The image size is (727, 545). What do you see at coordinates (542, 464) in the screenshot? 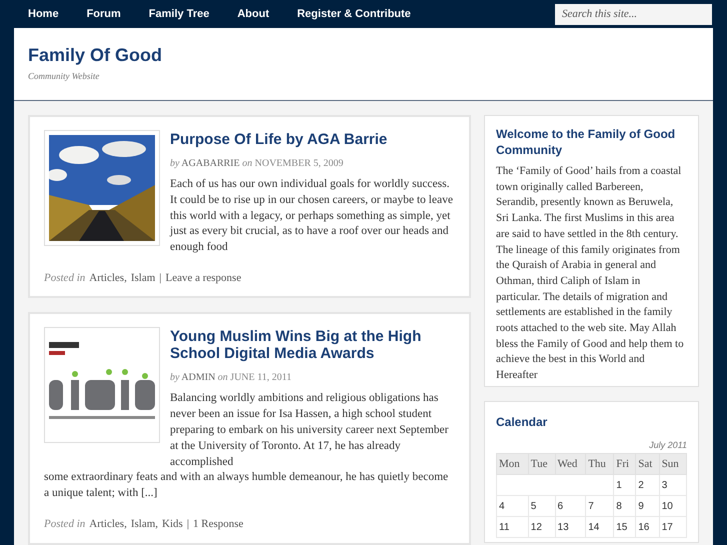
I see `weekday-header: Tue` at bounding box center [542, 464].